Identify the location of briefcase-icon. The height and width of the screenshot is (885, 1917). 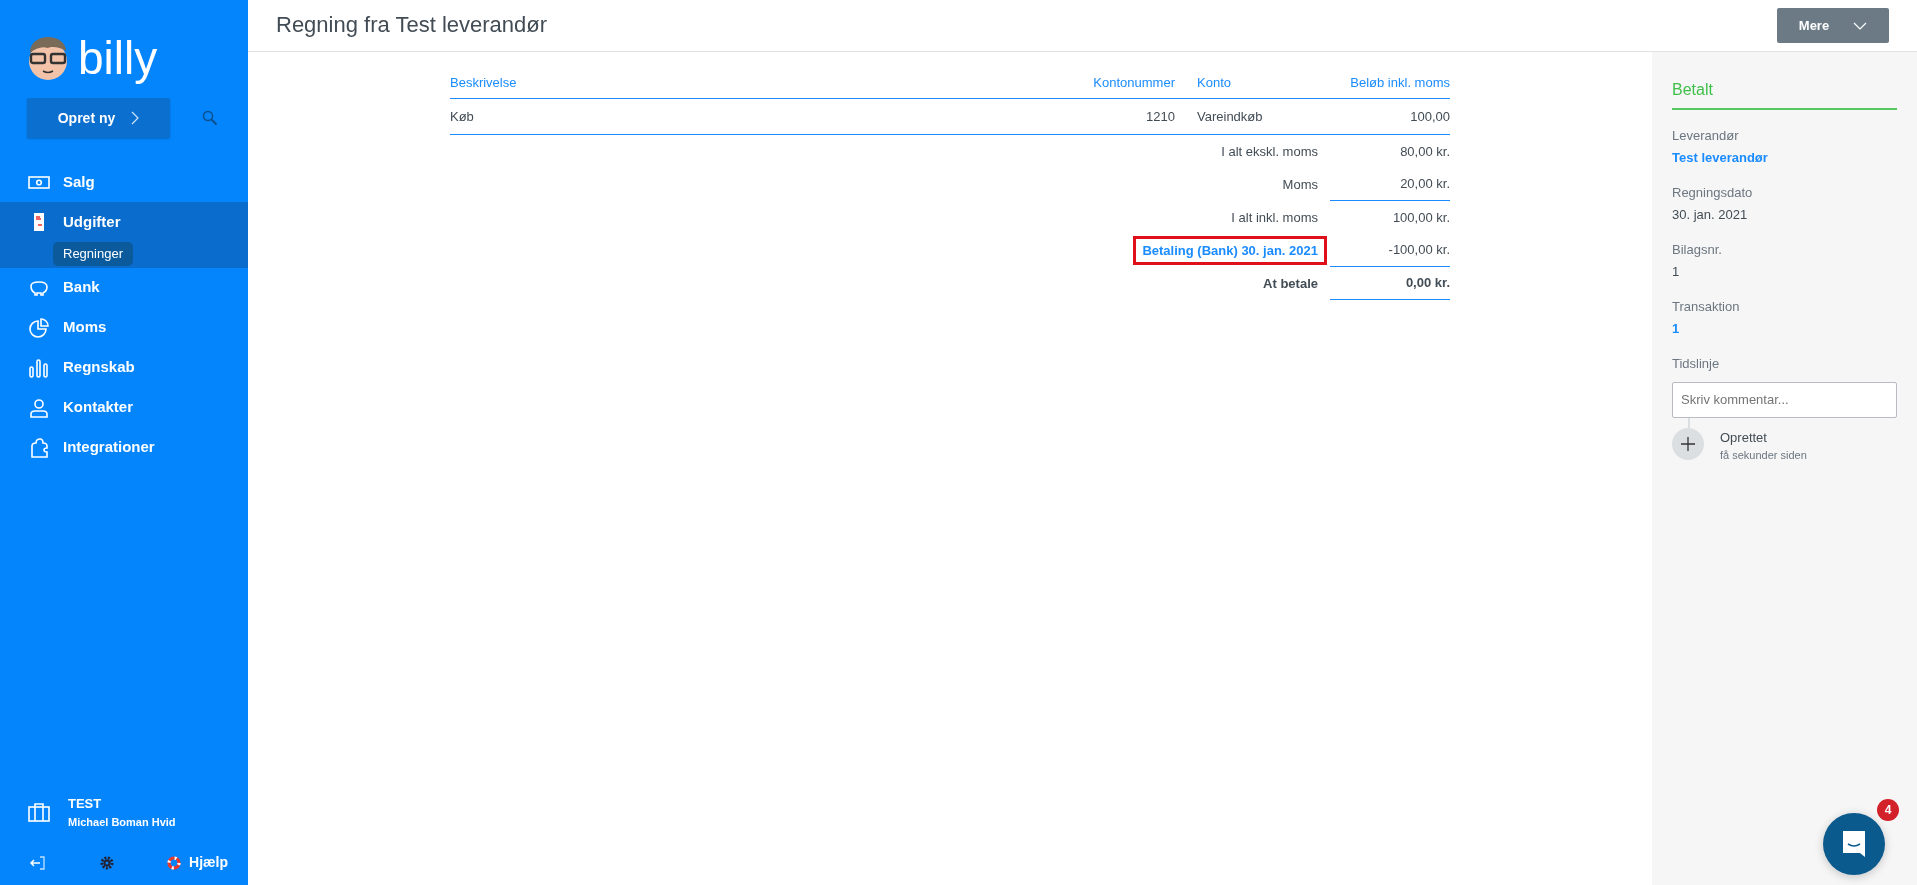
(39, 812).